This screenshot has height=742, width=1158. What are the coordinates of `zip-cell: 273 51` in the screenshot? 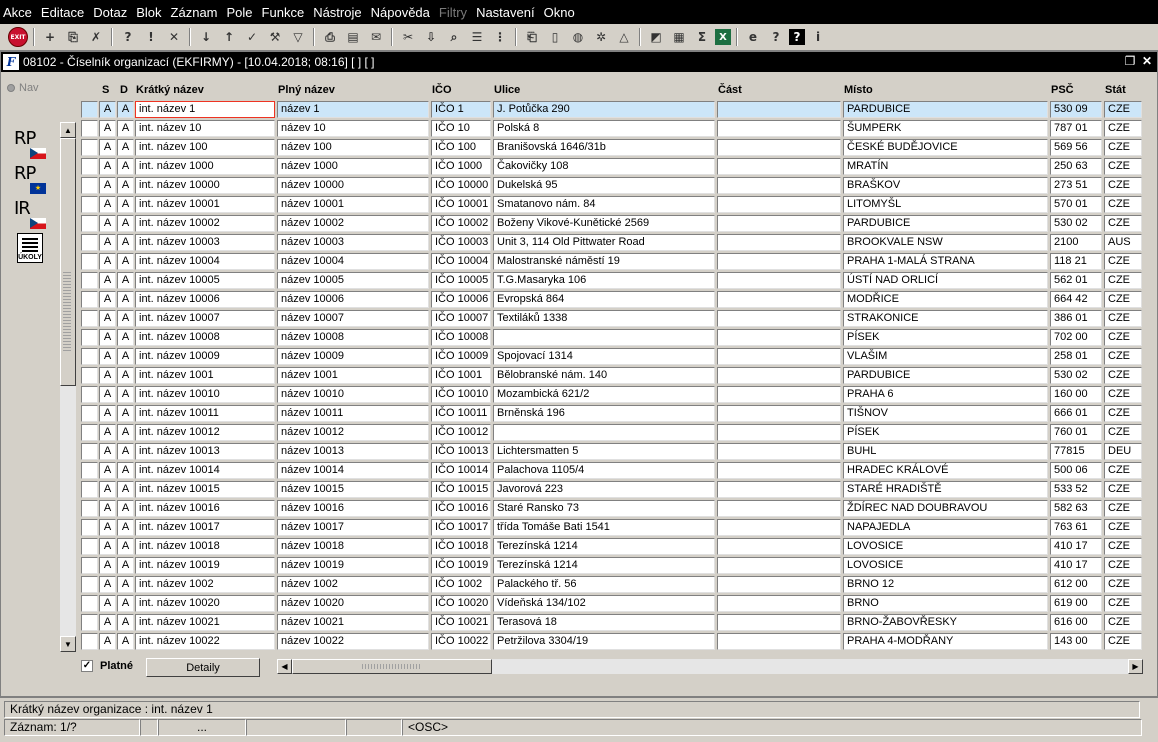 It's located at (1076, 185).